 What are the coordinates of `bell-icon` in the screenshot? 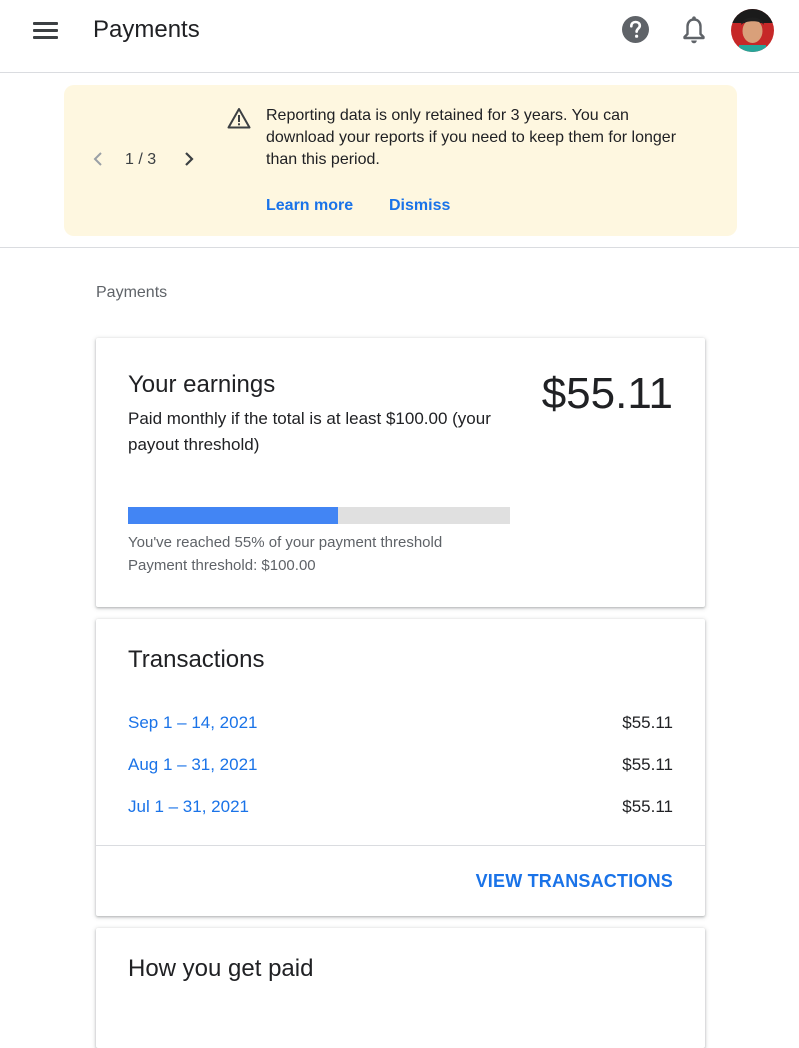 It's located at (694, 30).